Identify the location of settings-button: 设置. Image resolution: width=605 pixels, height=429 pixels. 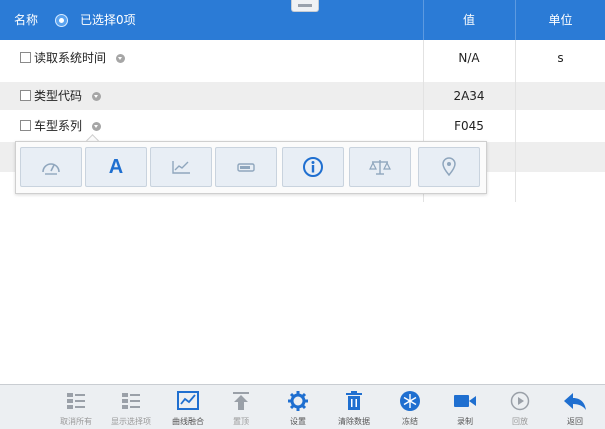
(298, 408).